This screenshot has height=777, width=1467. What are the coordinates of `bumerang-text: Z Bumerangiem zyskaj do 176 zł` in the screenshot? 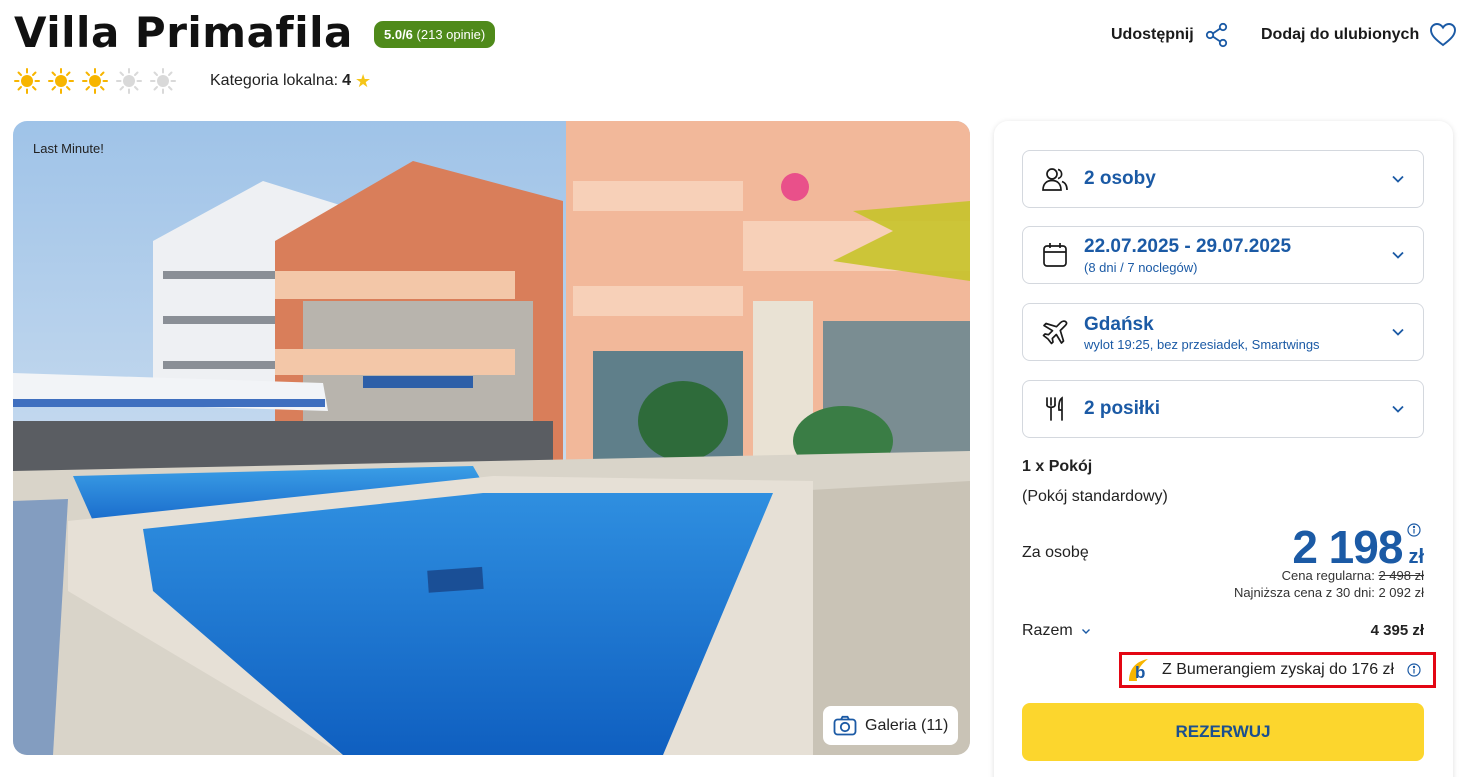 It's located at (1278, 669).